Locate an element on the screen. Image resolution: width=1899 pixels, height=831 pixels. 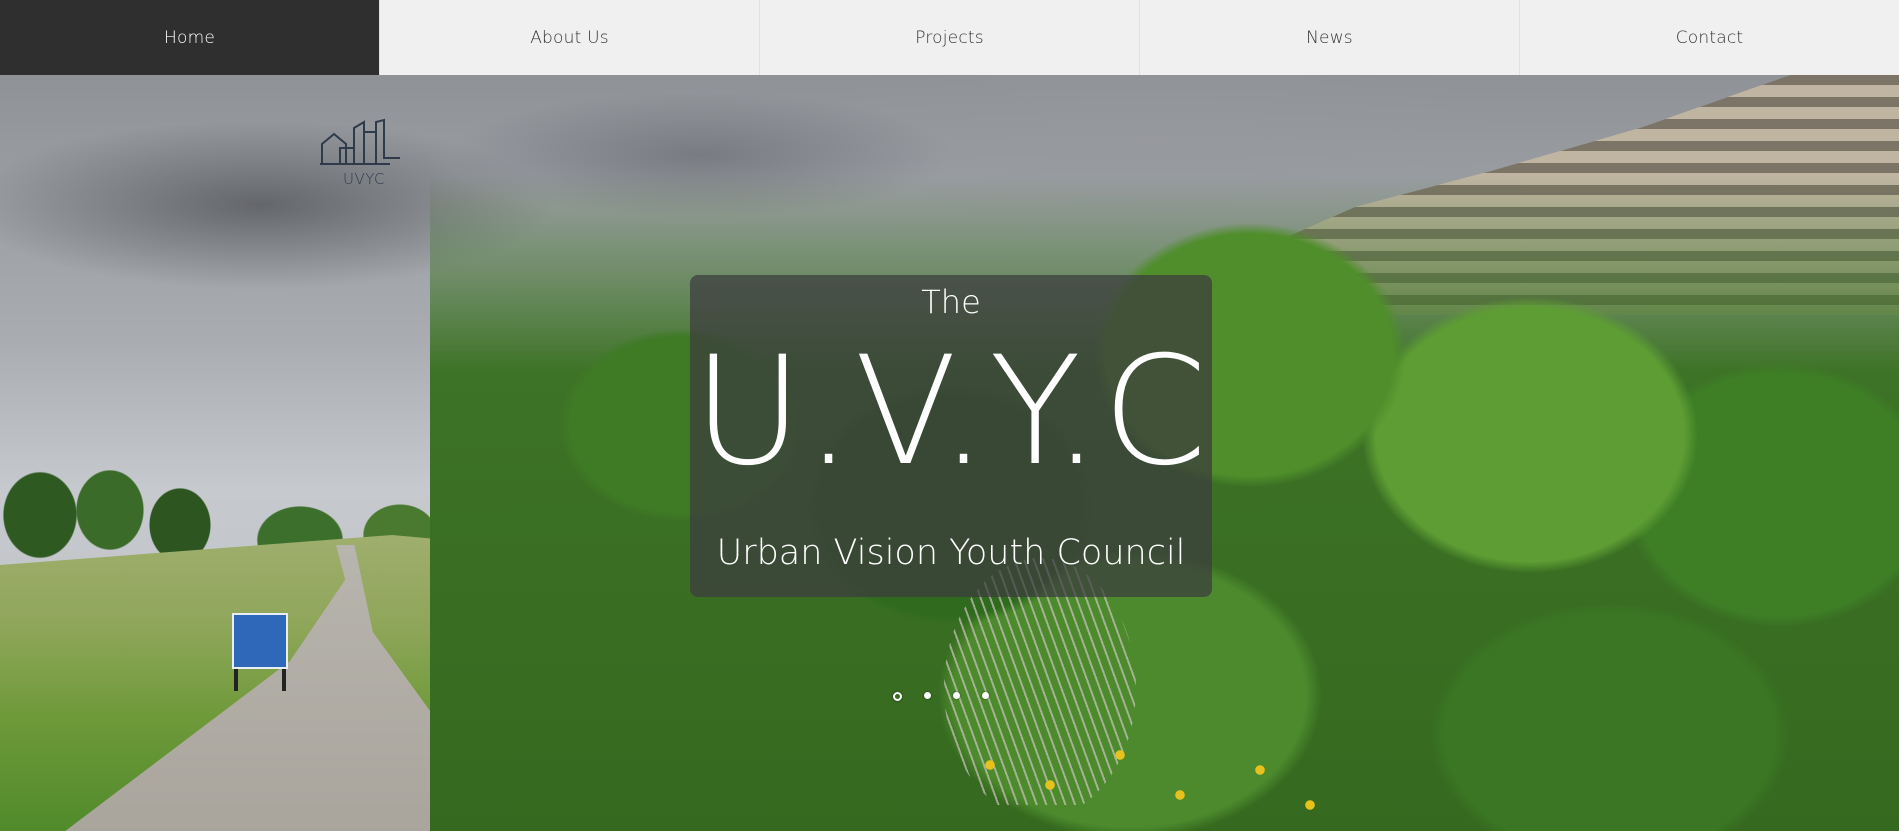
hero-pretitle: The is located at coordinates (951, 302).